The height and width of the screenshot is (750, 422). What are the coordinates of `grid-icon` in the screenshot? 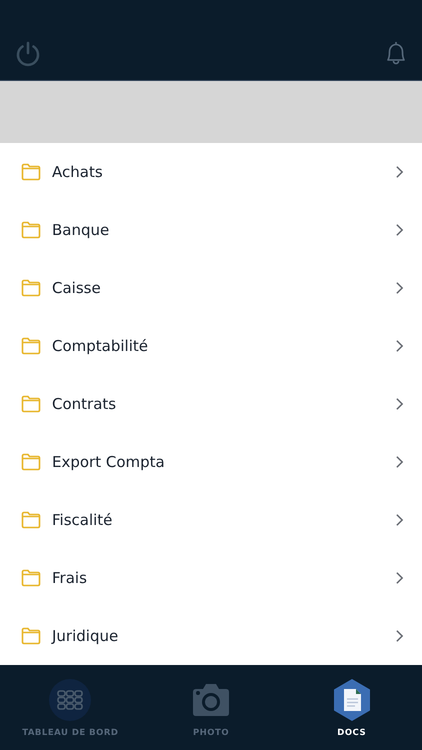 It's located at (70, 700).